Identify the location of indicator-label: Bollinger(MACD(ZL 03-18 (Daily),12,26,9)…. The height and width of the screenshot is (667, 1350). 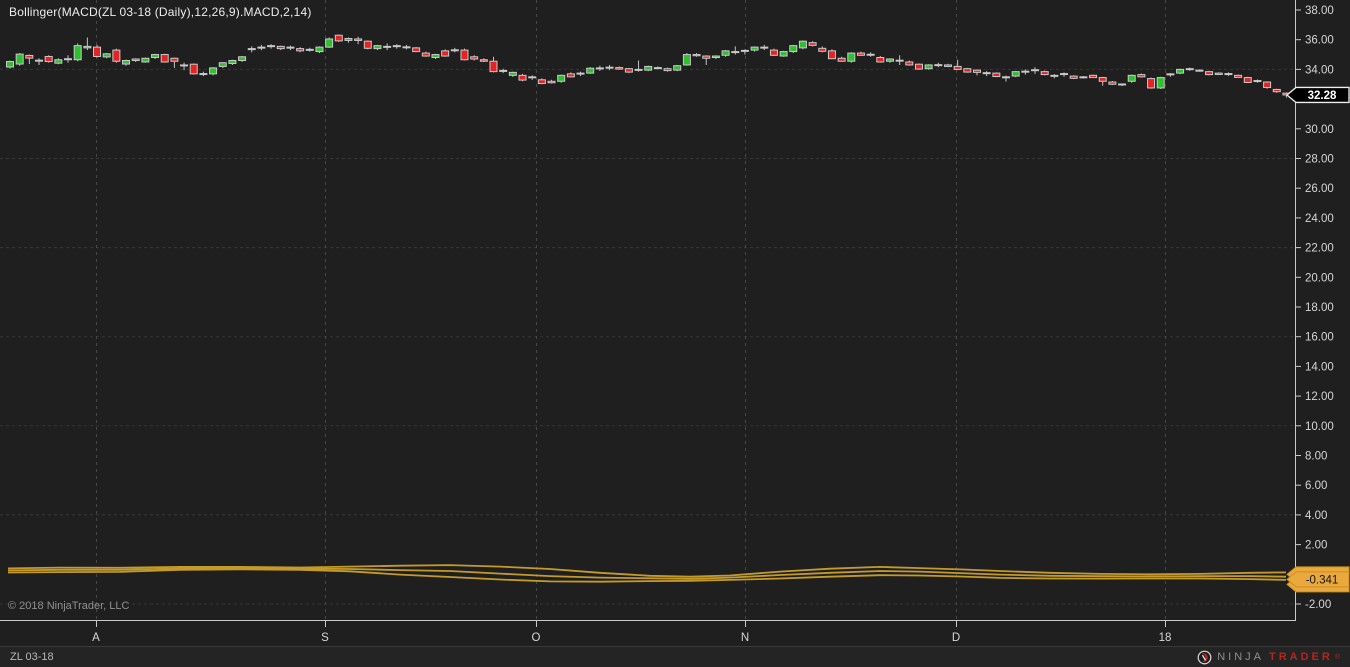
(160, 12).